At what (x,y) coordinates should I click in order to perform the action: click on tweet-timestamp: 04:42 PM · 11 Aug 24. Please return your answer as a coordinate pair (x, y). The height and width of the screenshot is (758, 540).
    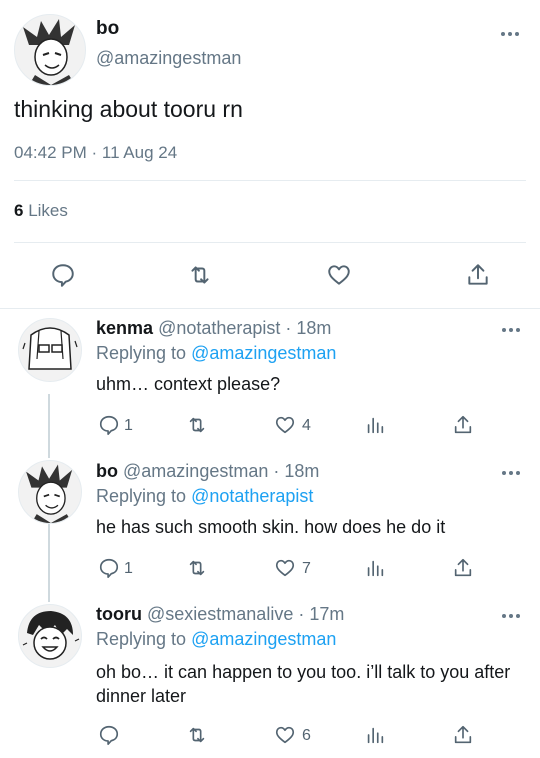
    Looking at the image, I should click on (95, 153).